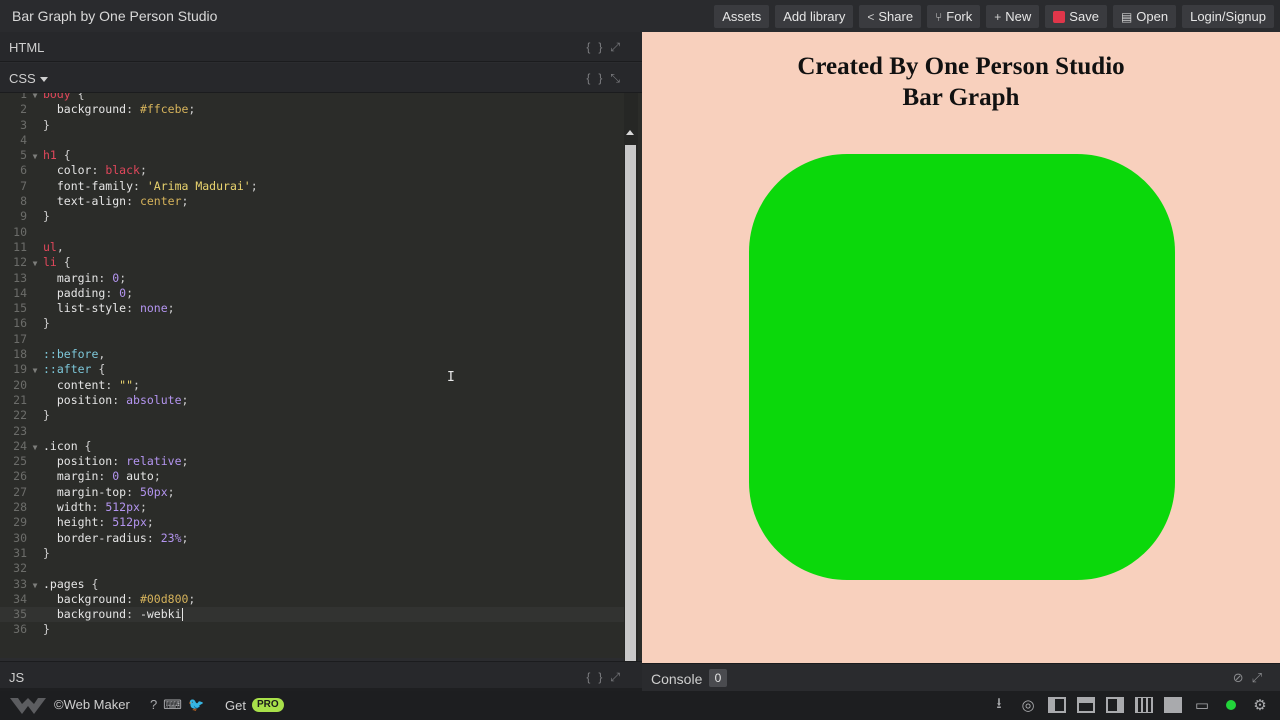 This screenshot has height=720, width=1280. Describe the element at coordinates (268, 705) in the screenshot. I see `pro-badge: PRO` at that location.